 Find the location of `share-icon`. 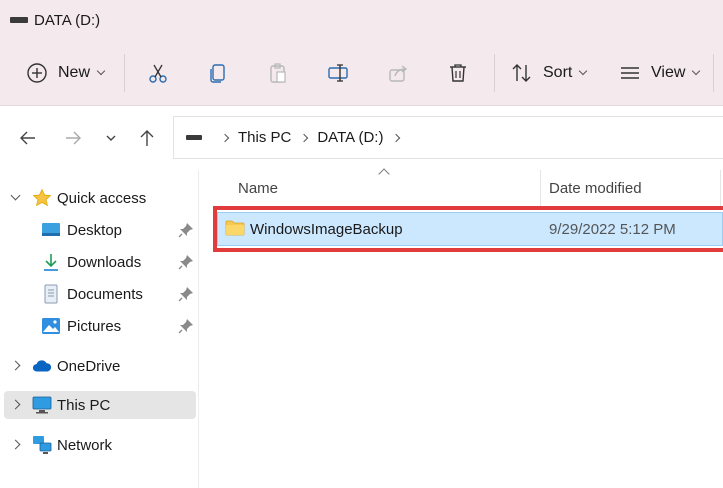

share-icon is located at coordinates (398, 73).